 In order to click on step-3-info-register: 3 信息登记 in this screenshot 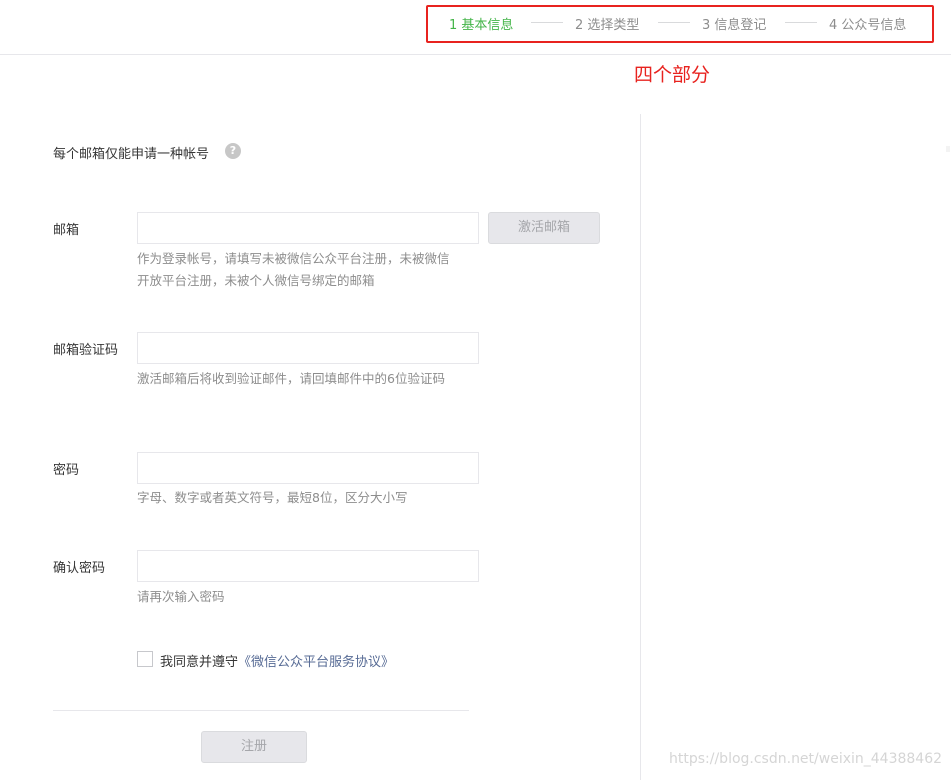, I will do `click(734, 25)`.